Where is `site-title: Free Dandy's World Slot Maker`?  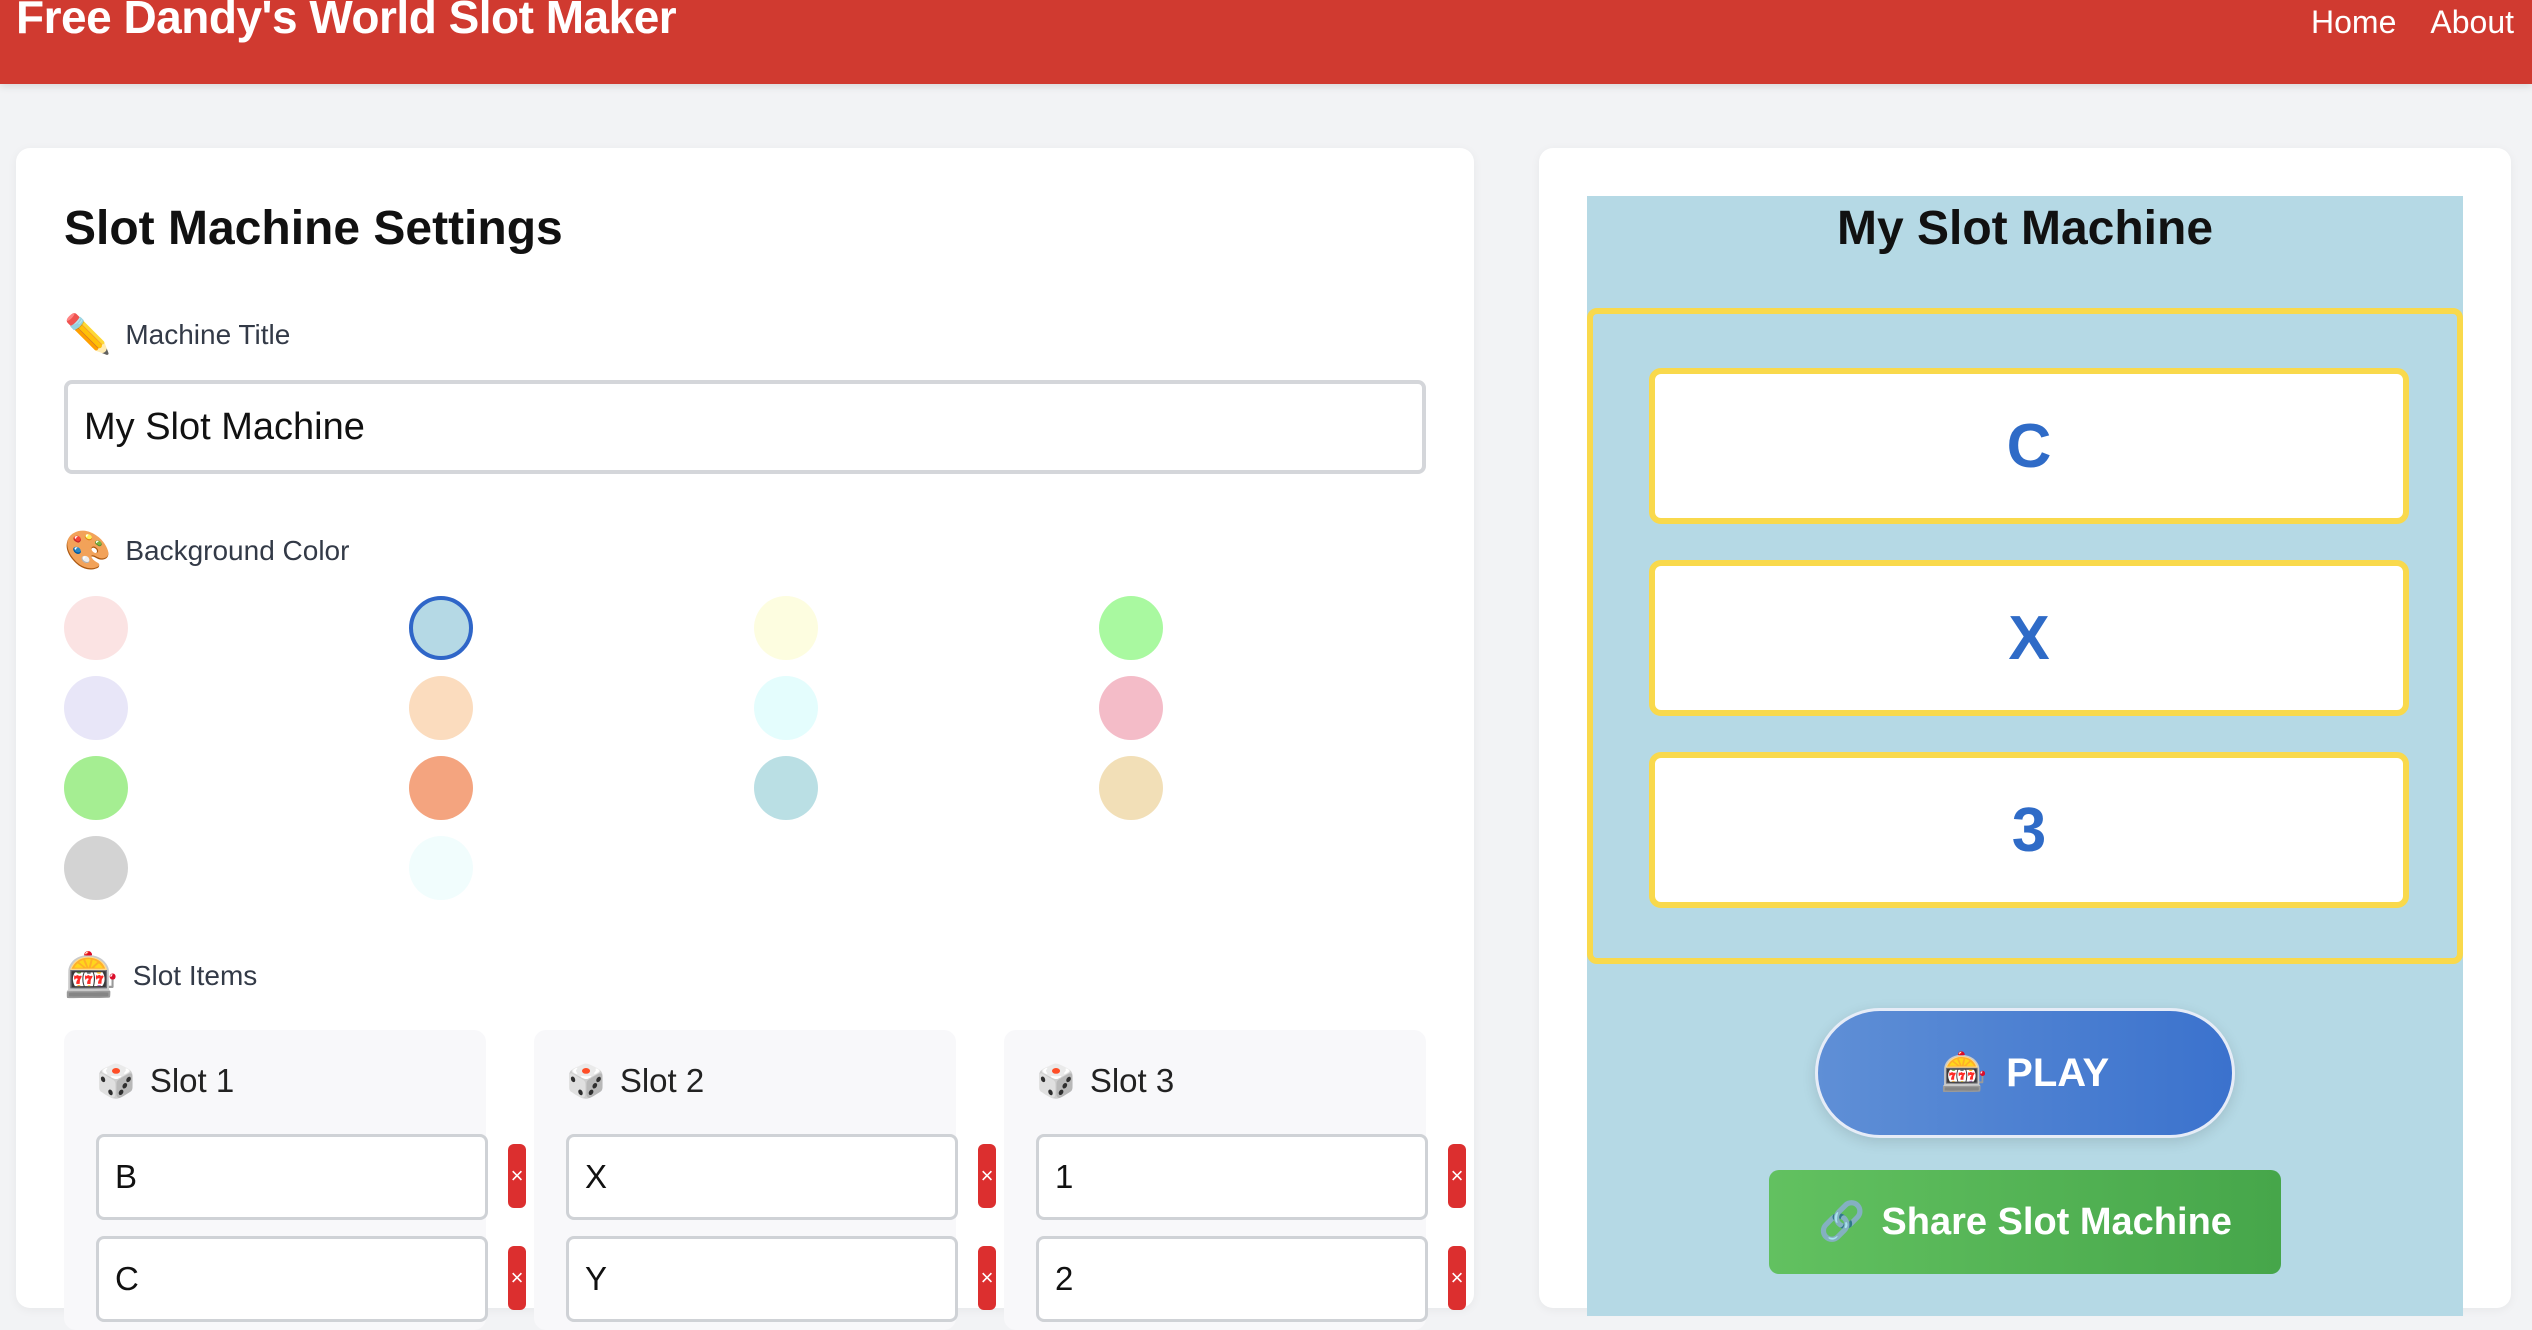 site-title: Free Dandy's World Slot Maker is located at coordinates (346, 22).